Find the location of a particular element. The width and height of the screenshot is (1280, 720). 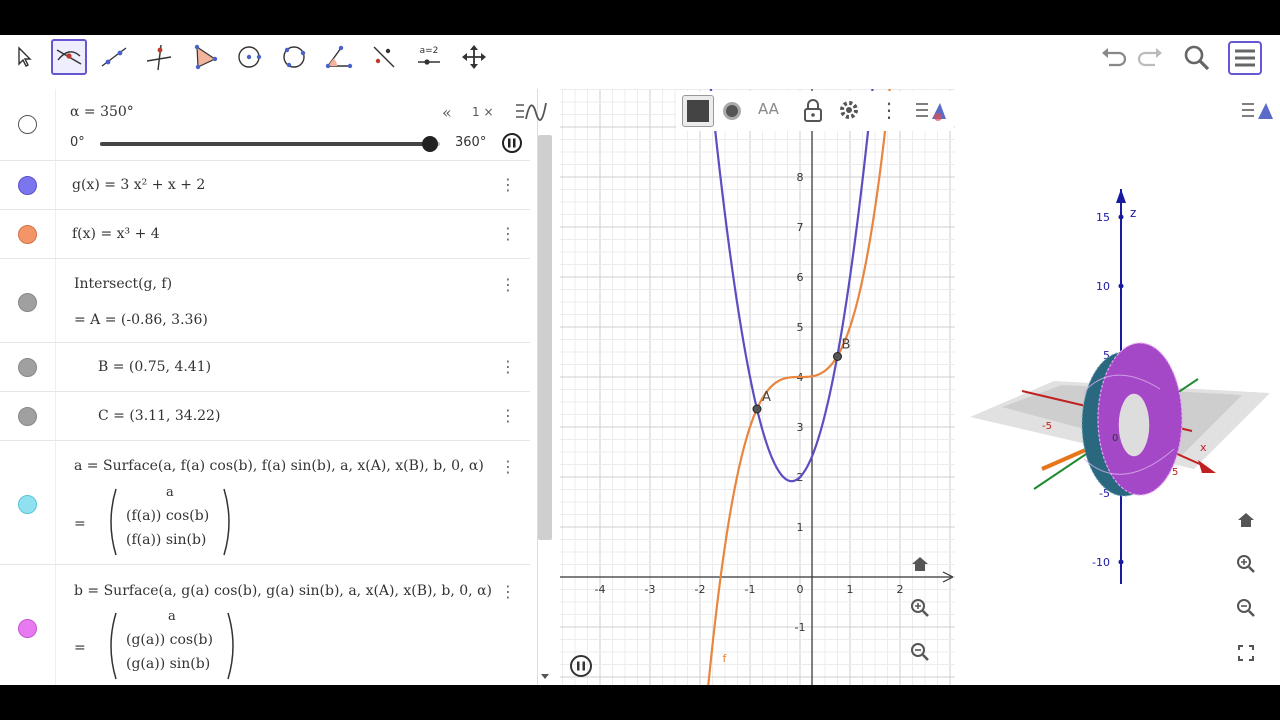

main-menu-button is located at coordinates (1245, 58).